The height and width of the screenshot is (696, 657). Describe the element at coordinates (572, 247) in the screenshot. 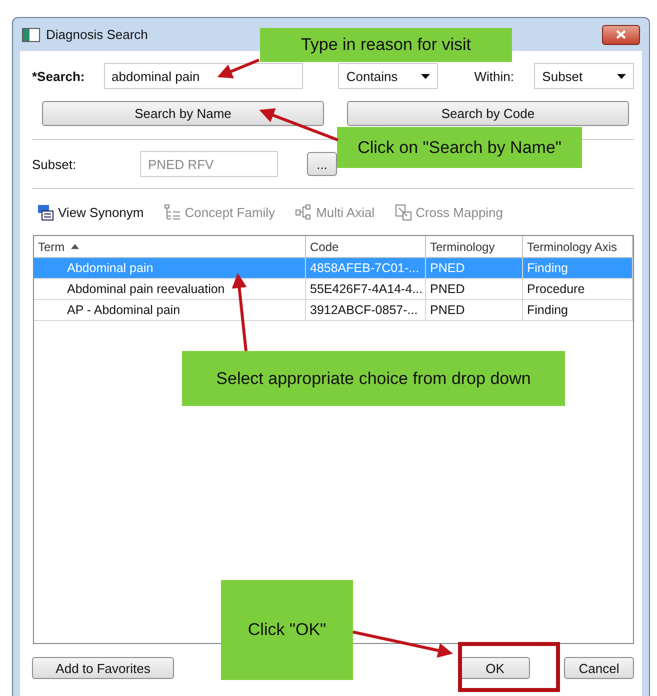

I see `column-header: Terminology Axis` at that location.